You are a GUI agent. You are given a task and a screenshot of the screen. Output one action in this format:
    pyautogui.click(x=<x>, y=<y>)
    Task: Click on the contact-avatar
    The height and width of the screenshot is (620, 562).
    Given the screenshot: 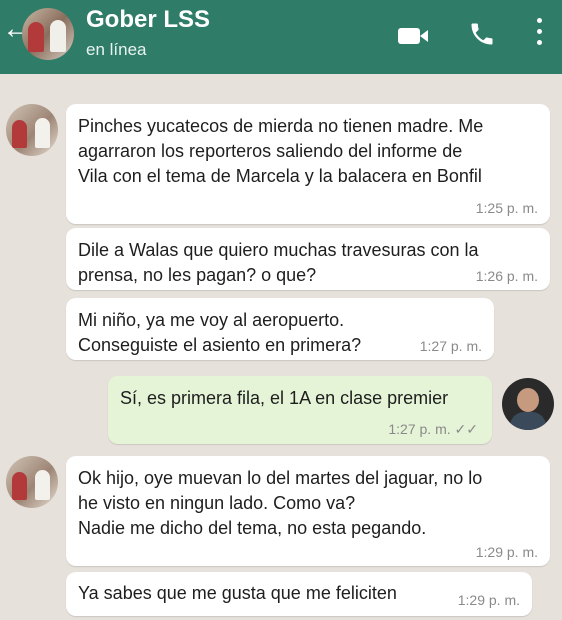 What is the action you would take?
    pyautogui.click(x=48, y=34)
    